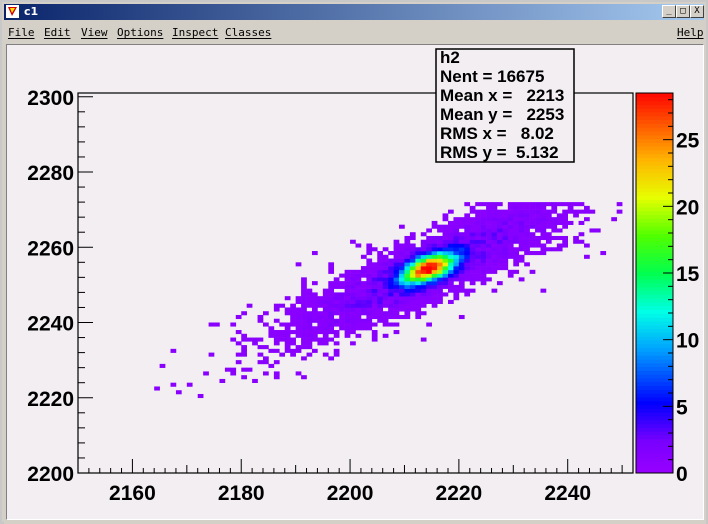  I want to click on menu-edit: Edit, so click(57, 32).